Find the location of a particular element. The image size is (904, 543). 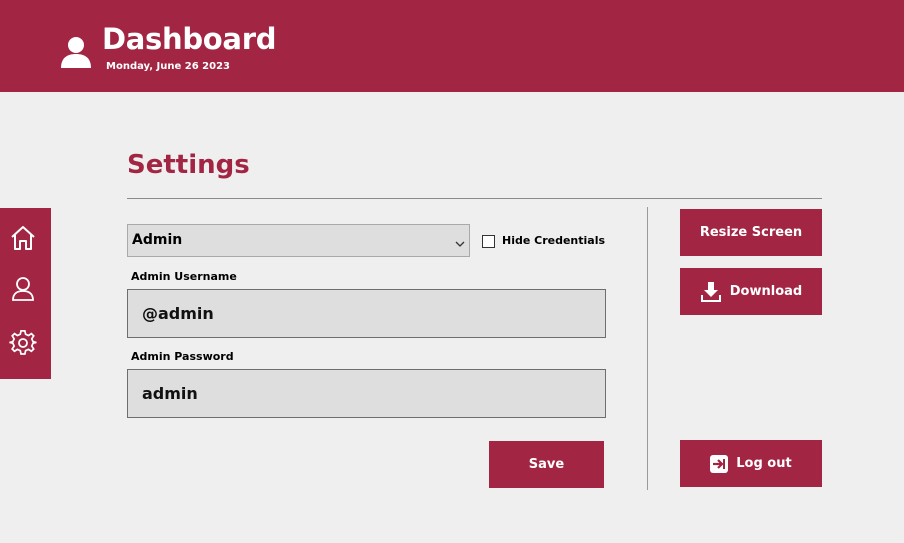

vertical-divider is located at coordinates (647, 348).